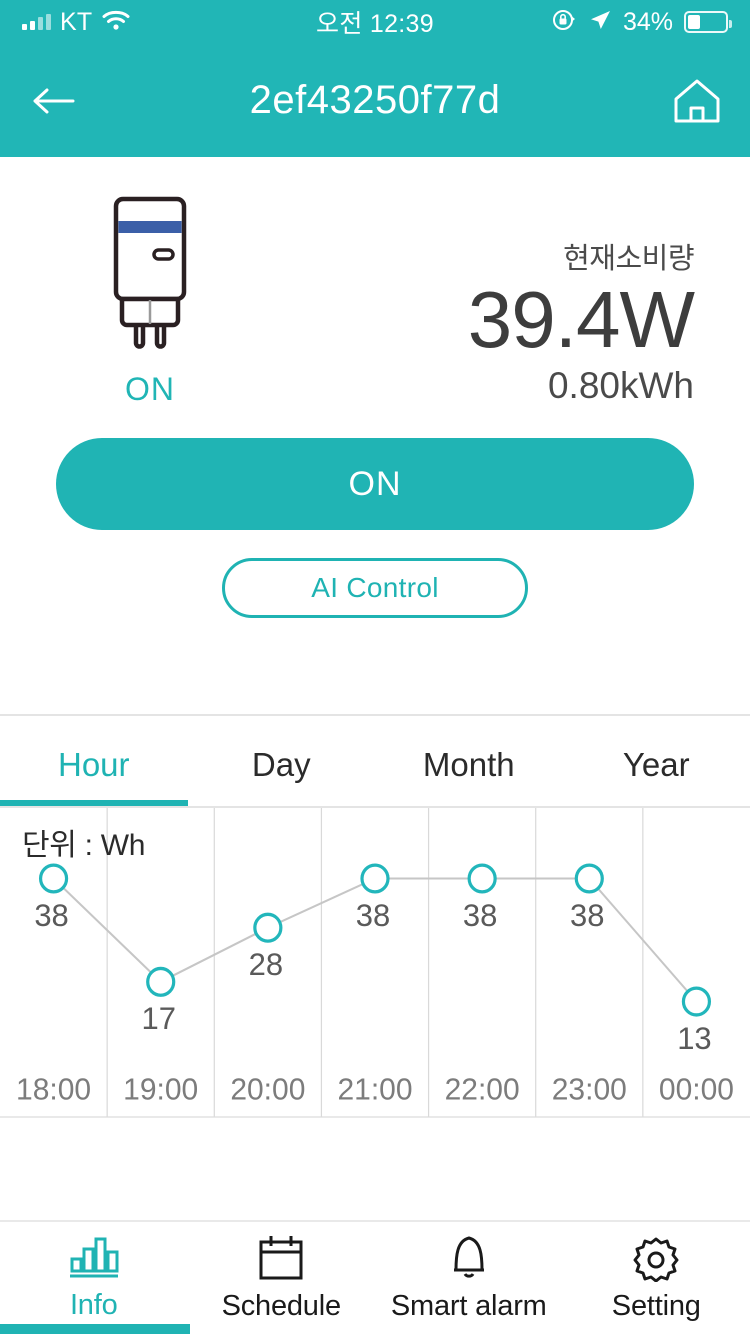 The image size is (750, 1334). I want to click on page-title: 2ef43250f77d, so click(375, 100).